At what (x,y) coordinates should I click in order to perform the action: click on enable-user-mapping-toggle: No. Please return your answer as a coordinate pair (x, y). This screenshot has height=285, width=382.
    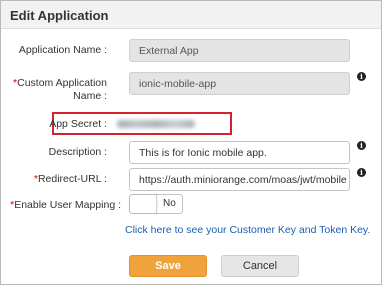
    Looking at the image, I should click on (156, 204).